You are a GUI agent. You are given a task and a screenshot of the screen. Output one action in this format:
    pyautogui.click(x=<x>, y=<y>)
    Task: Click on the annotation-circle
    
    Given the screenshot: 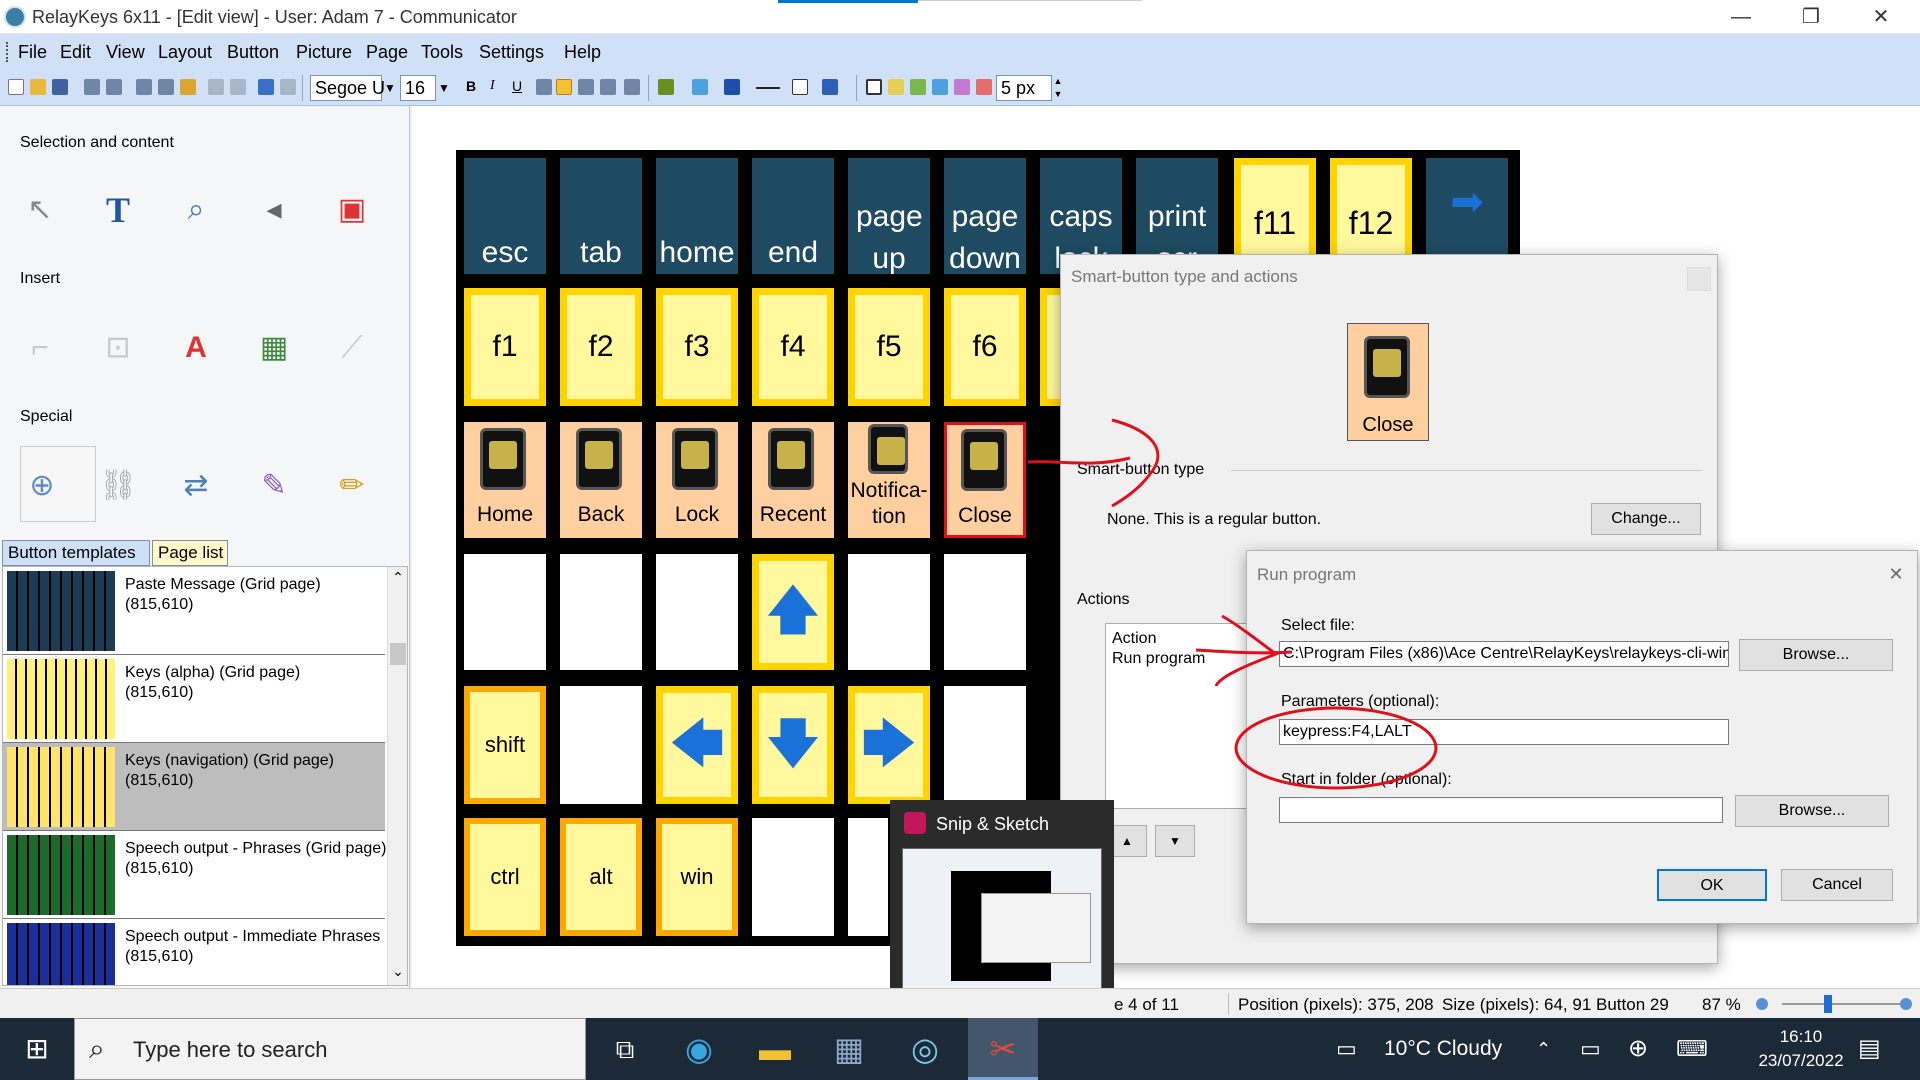 What is the action you would take?
    pyautogui.click(x=1336, y=748)
    